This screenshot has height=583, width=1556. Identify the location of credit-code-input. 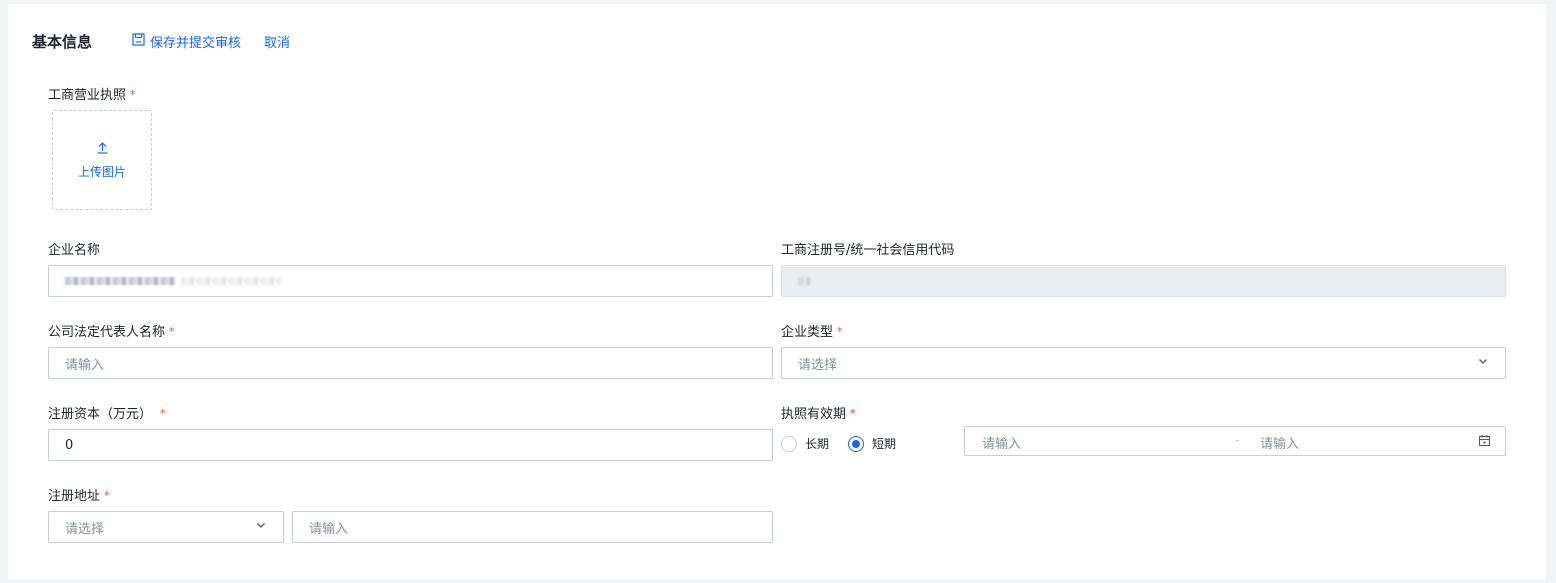
(1143, 281).